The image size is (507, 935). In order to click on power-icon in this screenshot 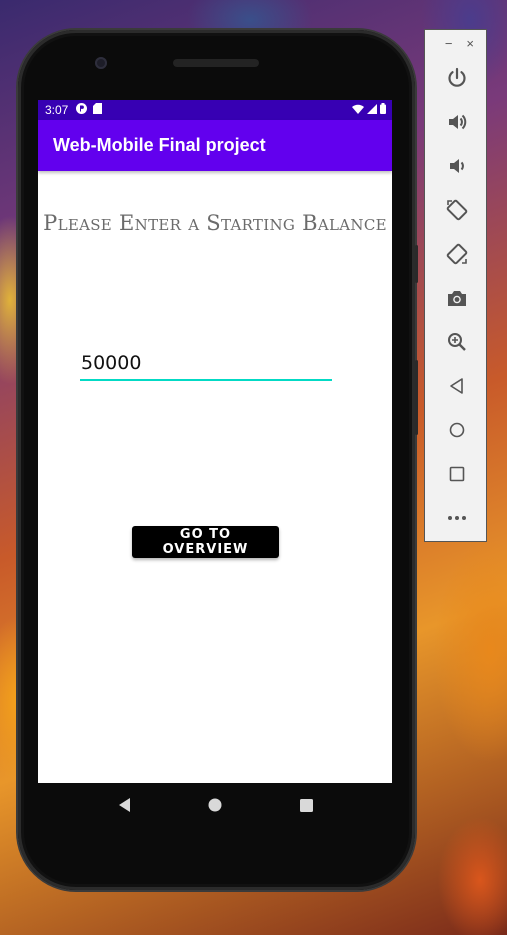, I will do `click(456, 77)`.